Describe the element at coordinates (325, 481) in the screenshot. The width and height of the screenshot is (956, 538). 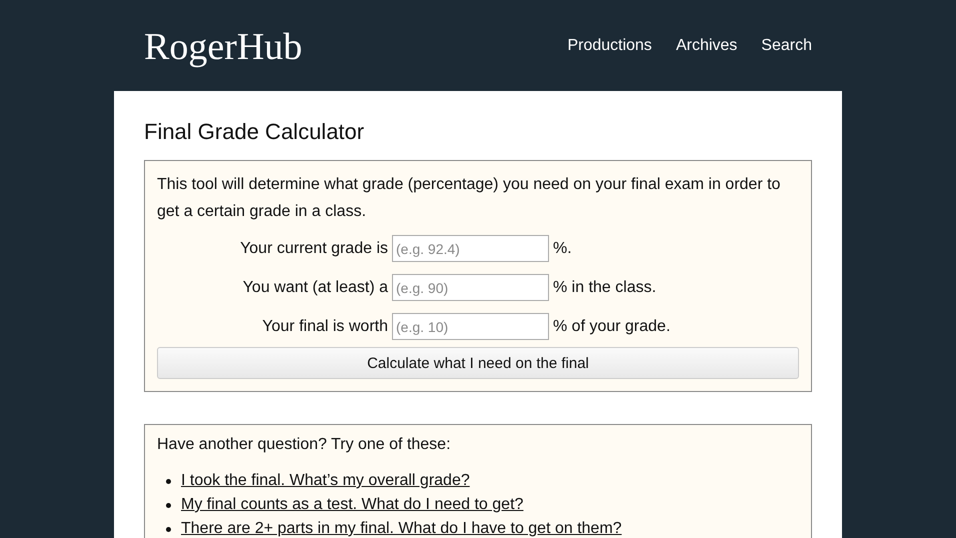
I see `question-link: I took the final. What’s my overall grade?` at that location.